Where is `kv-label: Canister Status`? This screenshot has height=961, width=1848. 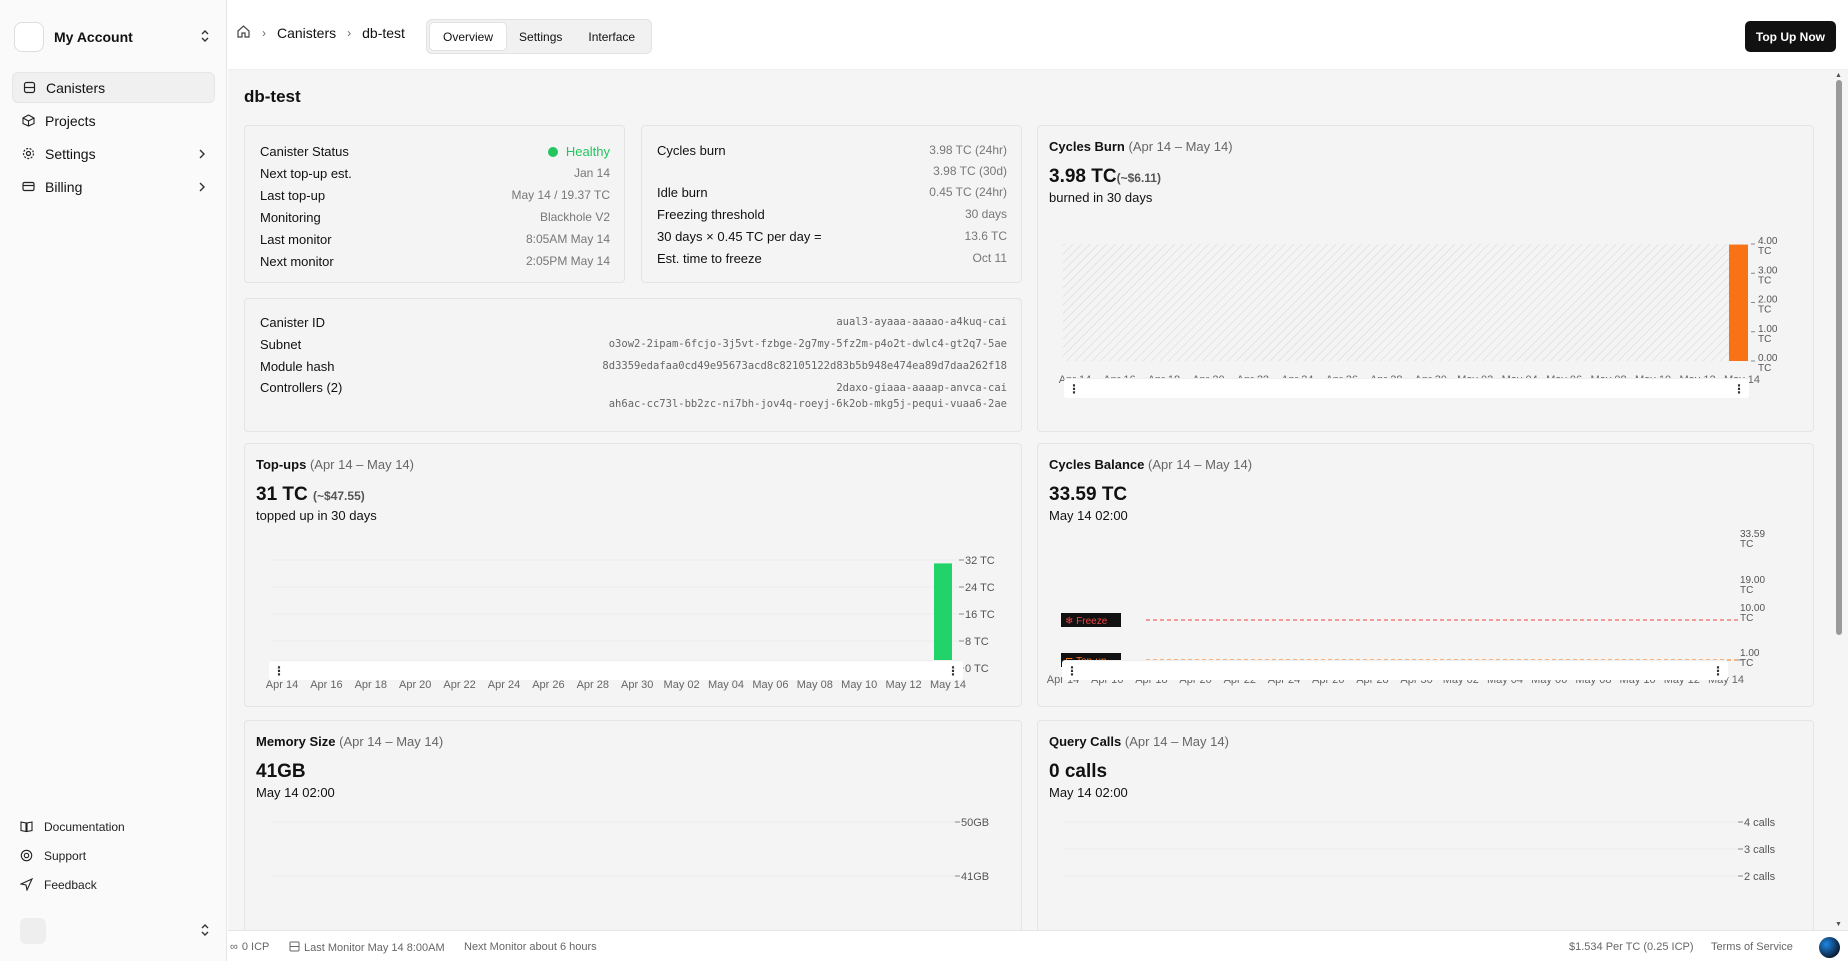
kv-label: Canister Status is located at coordinates (304, 151).